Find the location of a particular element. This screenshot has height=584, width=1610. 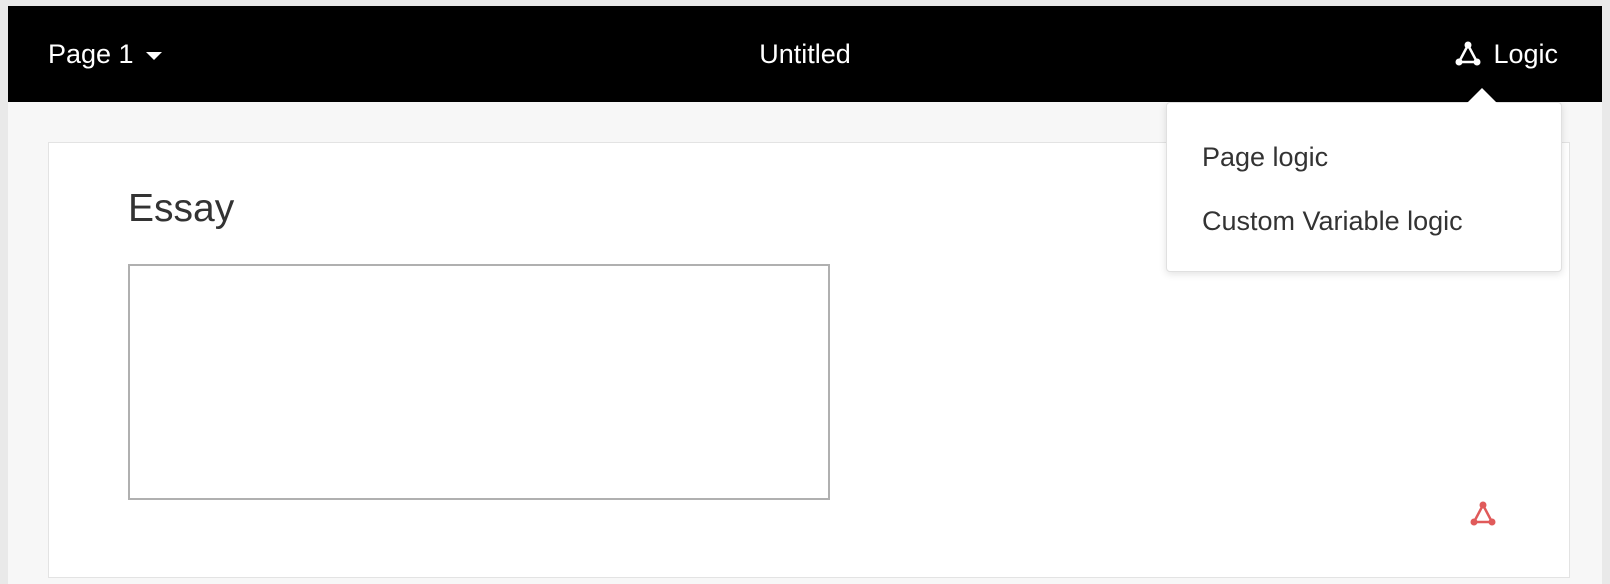

page-title: Untitled is located at coordinates (805, 54).